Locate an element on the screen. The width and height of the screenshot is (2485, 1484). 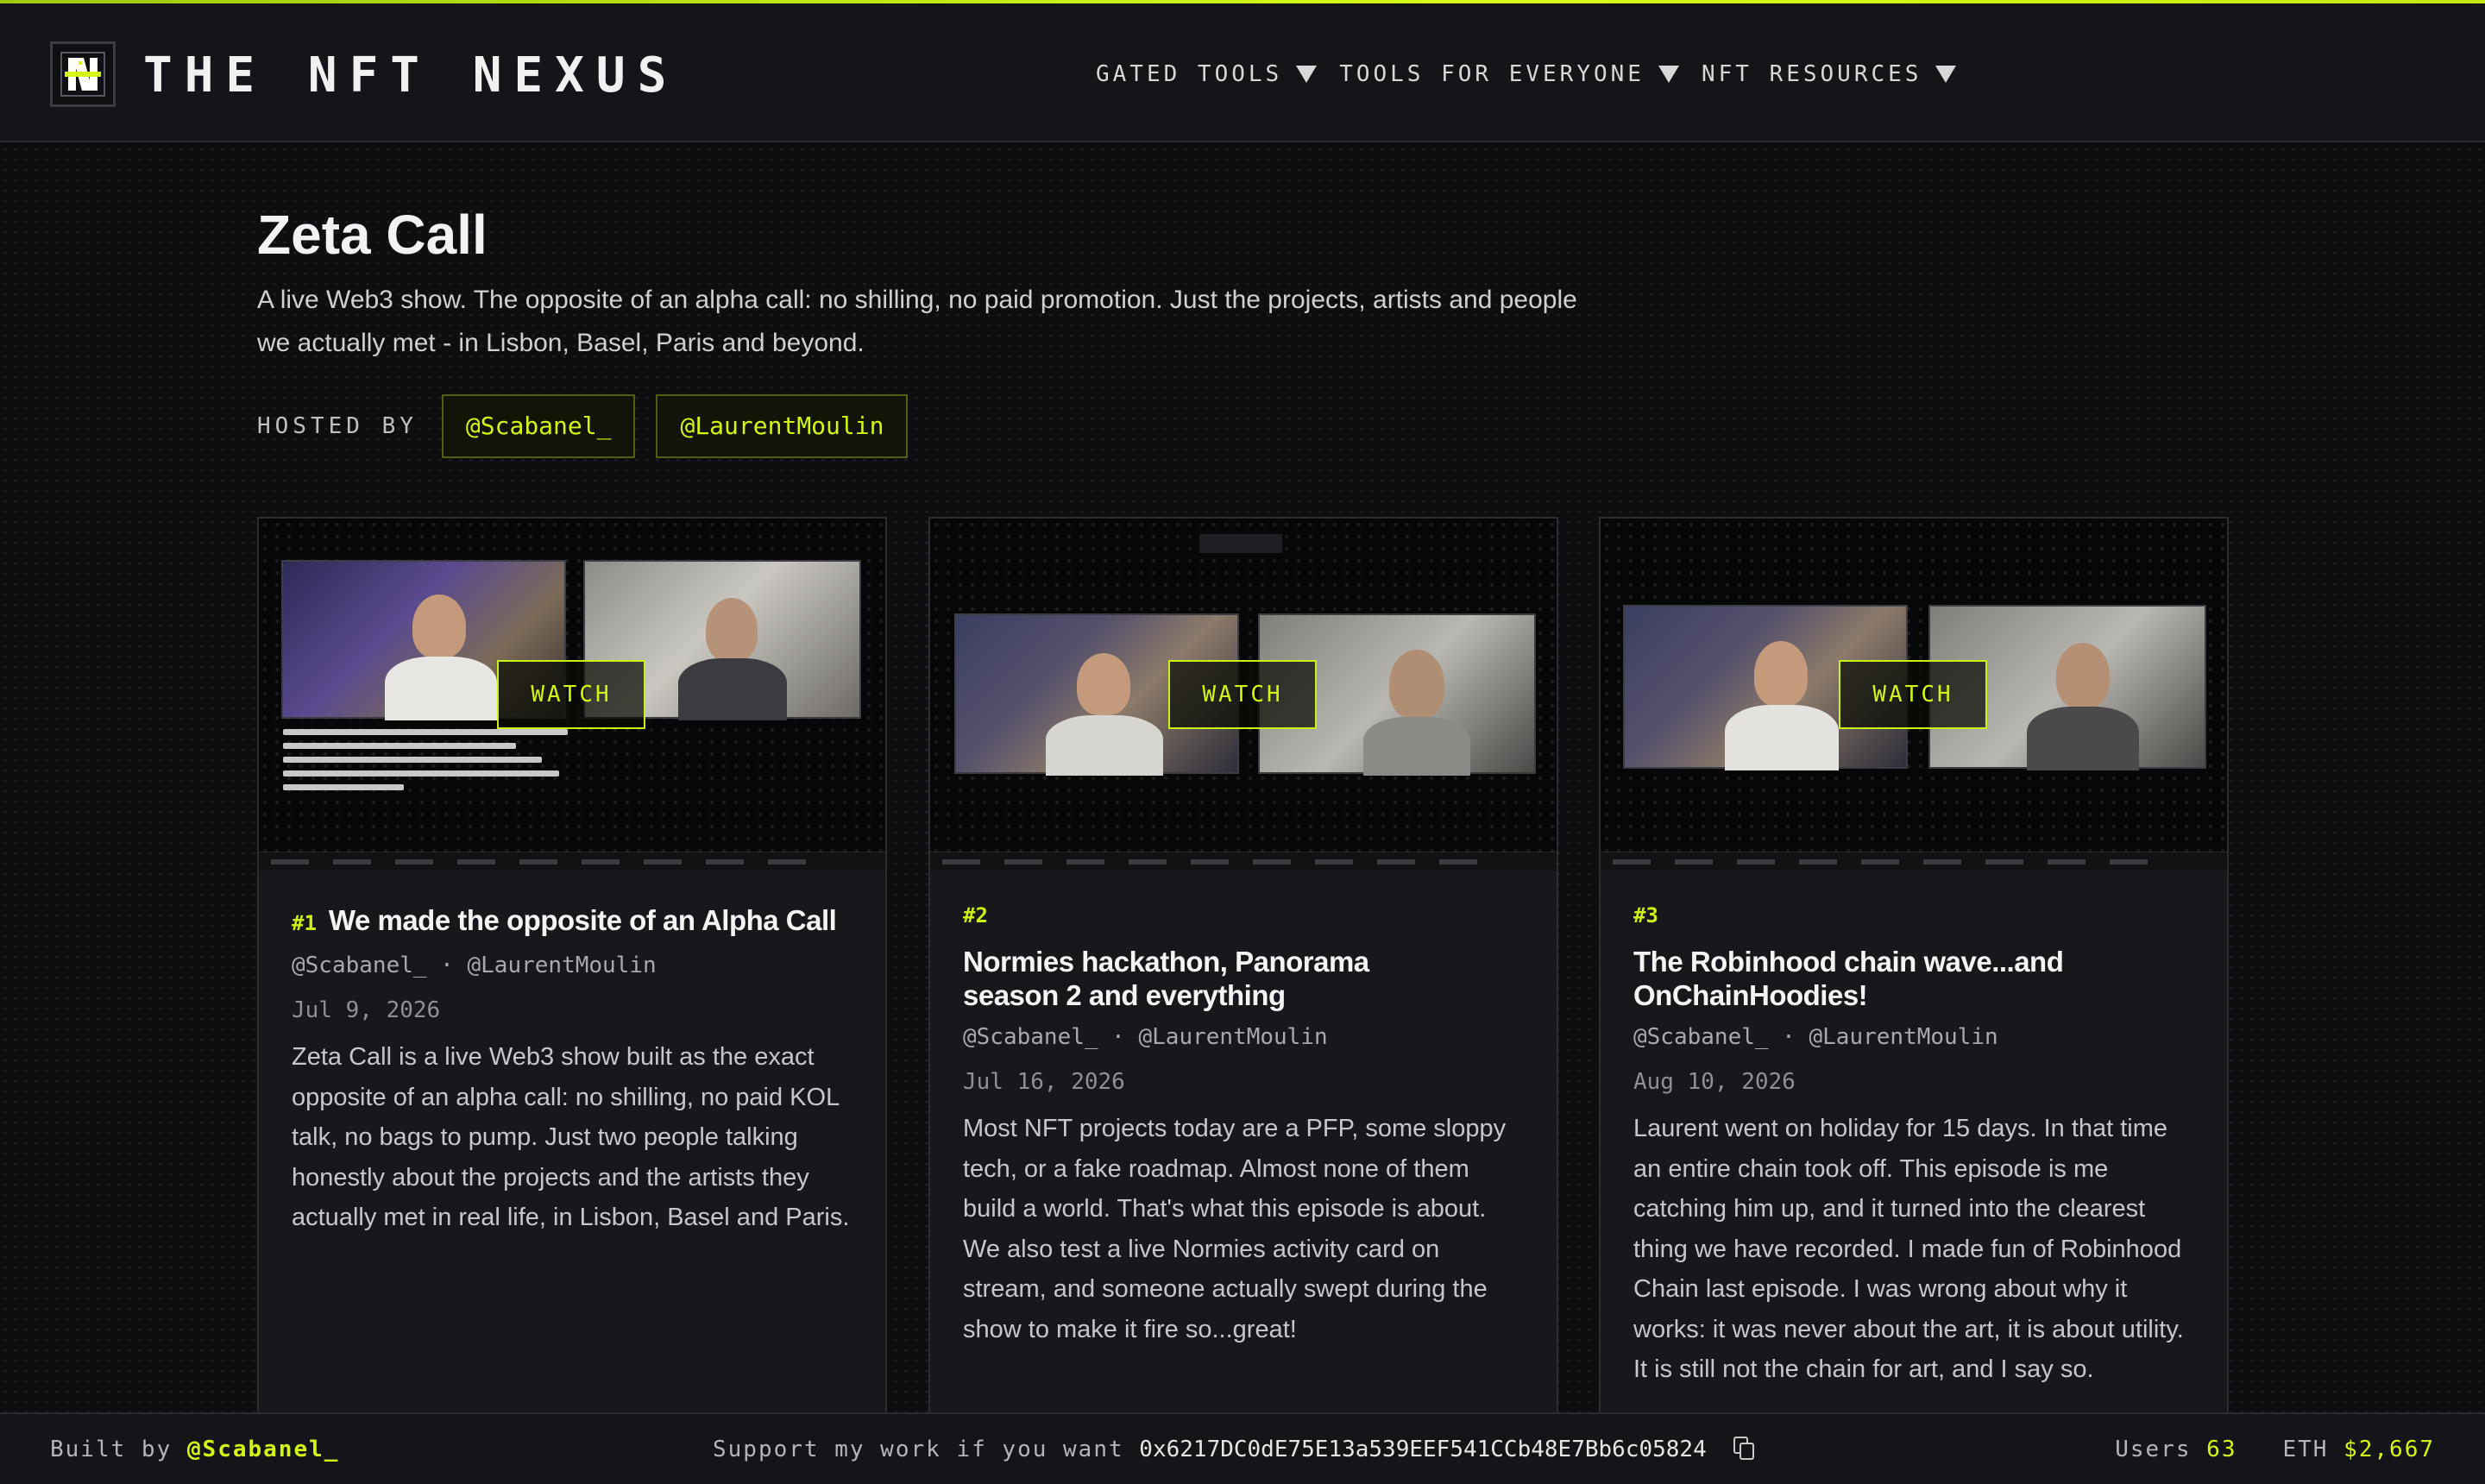
episode-number: #1 is located at coordinates (304, 923).